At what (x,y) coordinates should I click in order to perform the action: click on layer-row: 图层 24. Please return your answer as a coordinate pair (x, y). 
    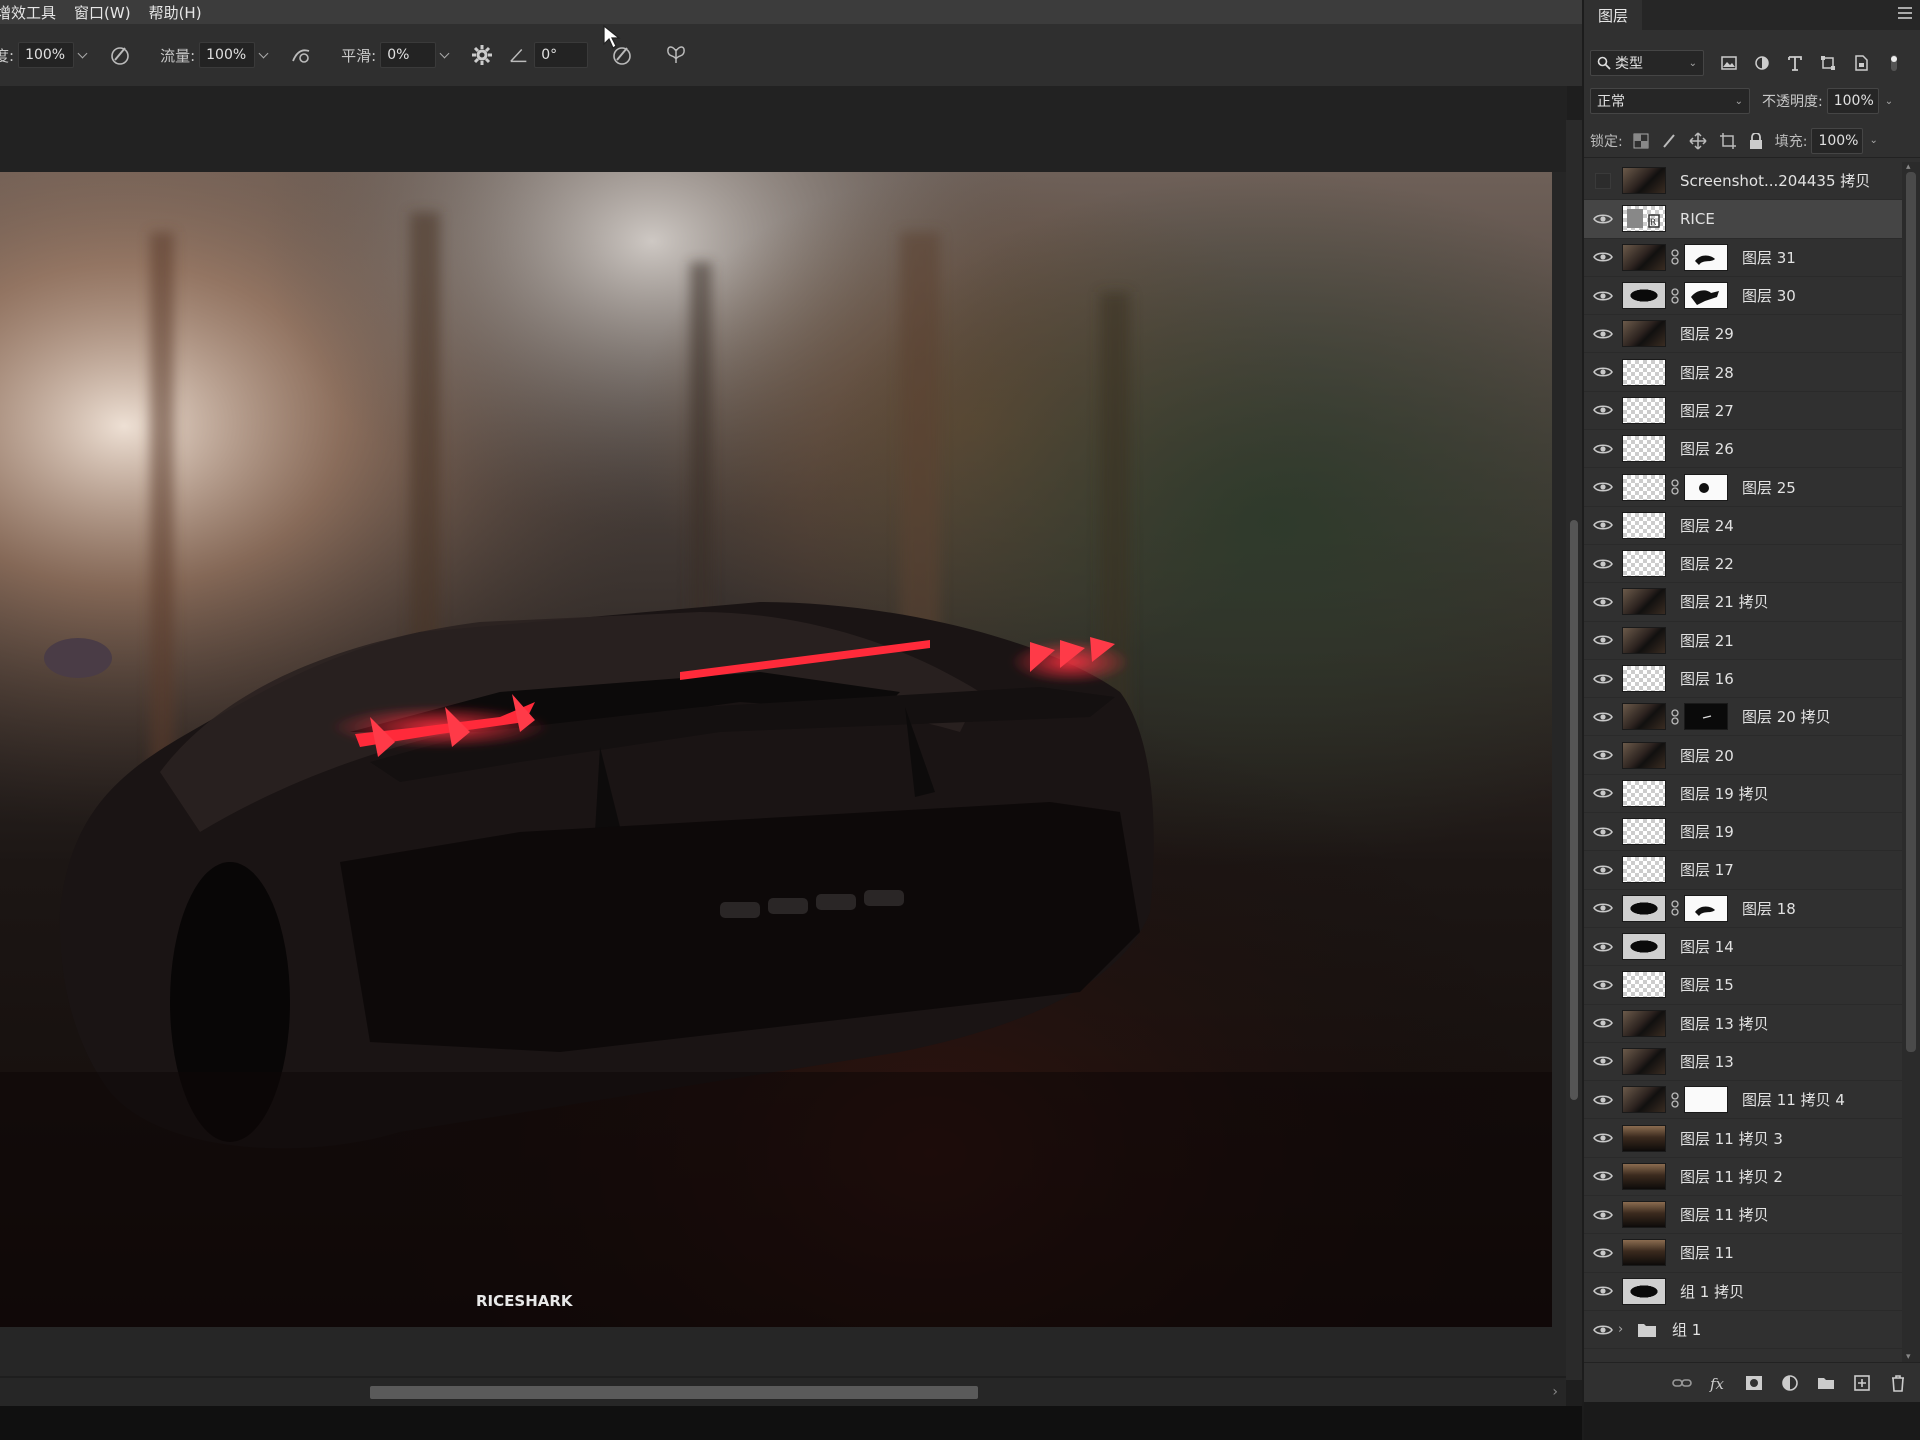
    Looking at the image, I should click on (1743, 526).